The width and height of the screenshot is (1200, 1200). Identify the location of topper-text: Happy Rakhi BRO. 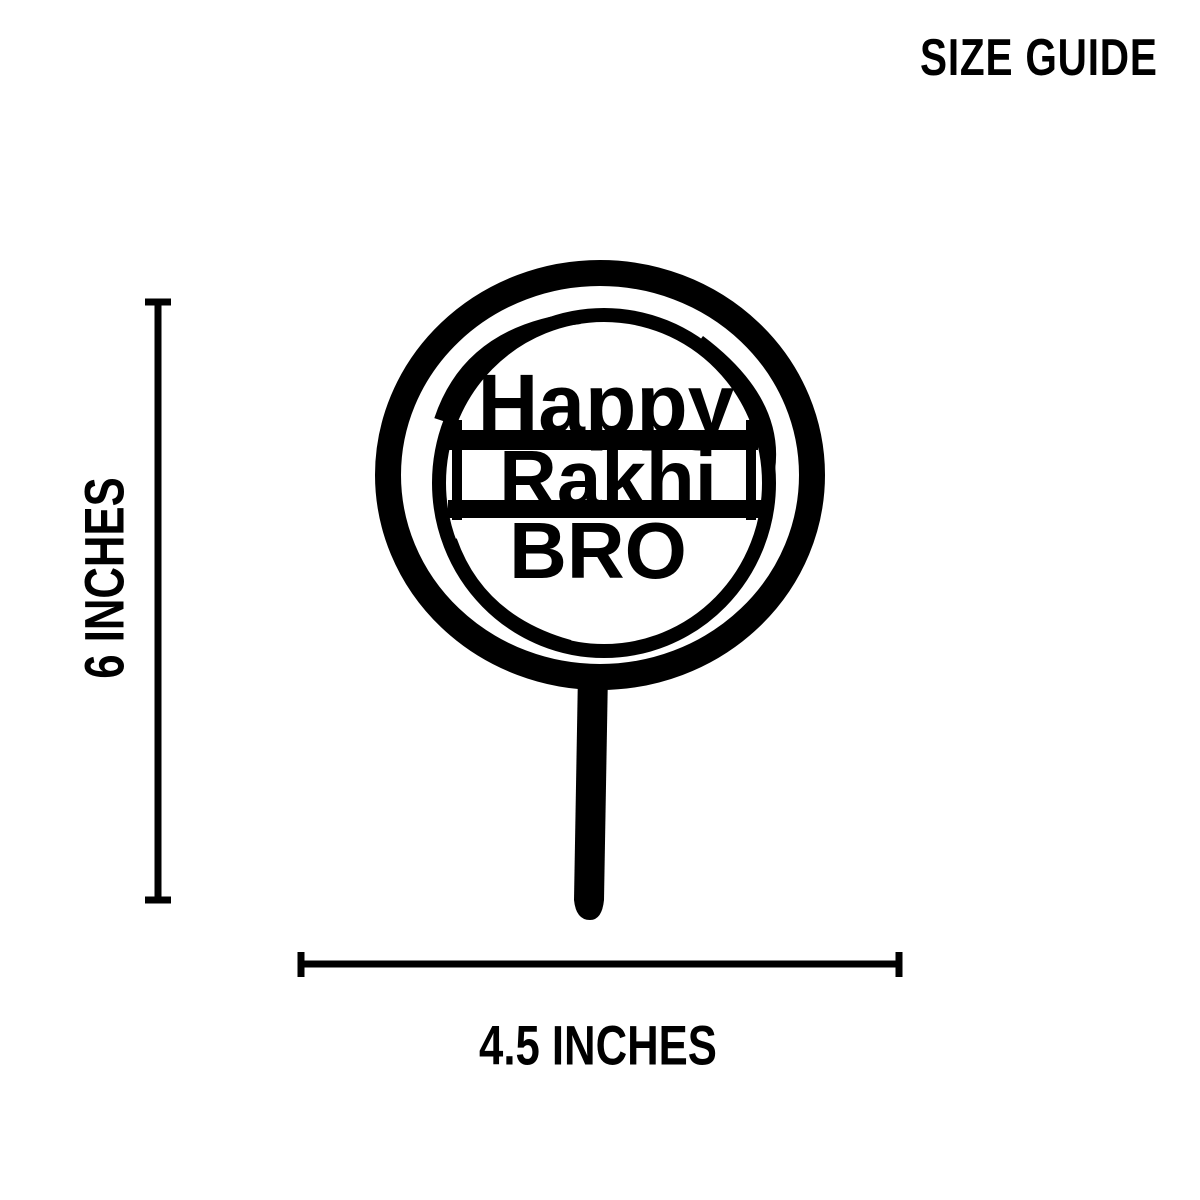
(606, 476).